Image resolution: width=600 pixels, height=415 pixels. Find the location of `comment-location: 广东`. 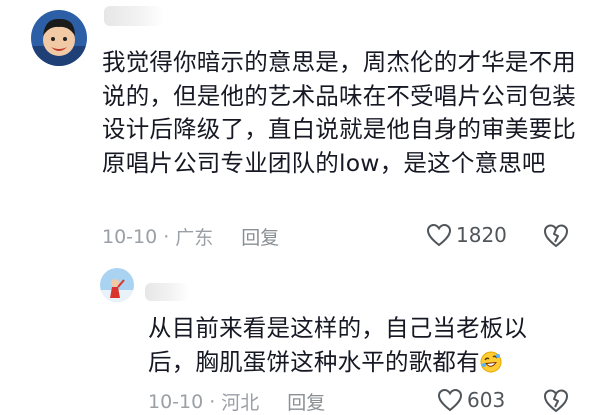

comment-location: 广东 is located at coordinates (194, 238).